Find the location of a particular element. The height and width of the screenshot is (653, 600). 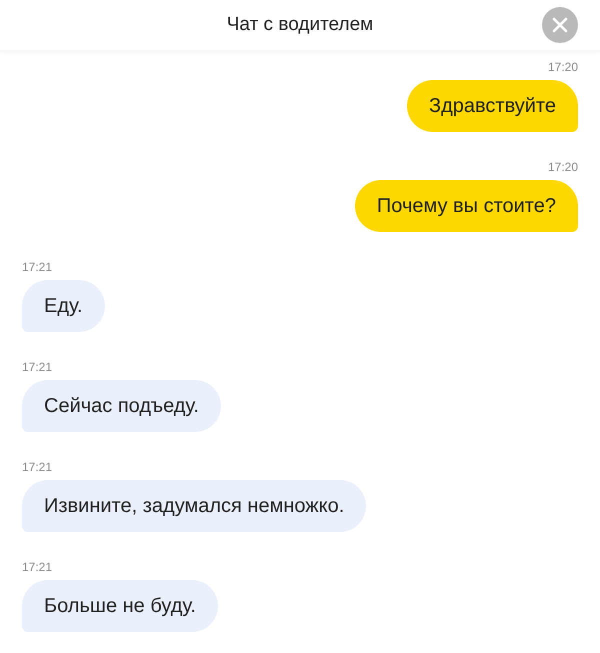

chat-title: Чат с водителем is located at coordinates (300, 25).